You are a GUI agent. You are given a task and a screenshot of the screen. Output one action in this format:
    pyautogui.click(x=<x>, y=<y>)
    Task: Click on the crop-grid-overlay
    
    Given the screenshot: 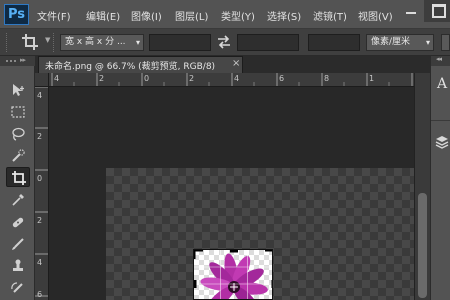 What is the action you would take?
    pyautogui.click(x=233, y=274)
    